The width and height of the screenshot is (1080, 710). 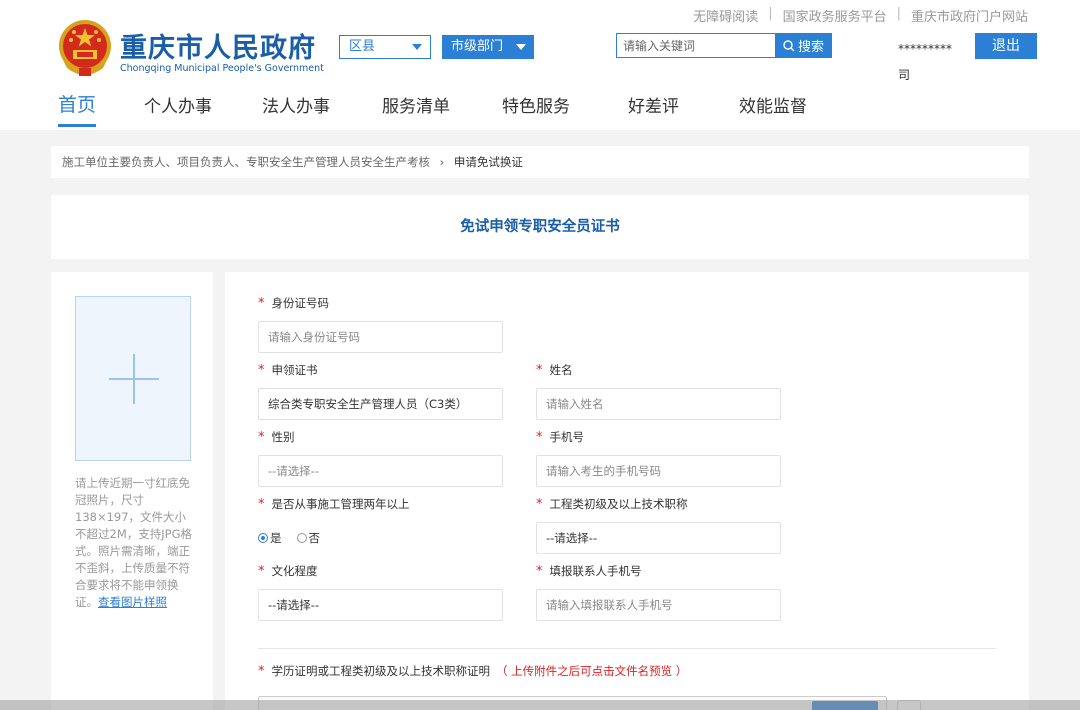 I want to click on radio-no-label: 否, so click(x=314, y=538).